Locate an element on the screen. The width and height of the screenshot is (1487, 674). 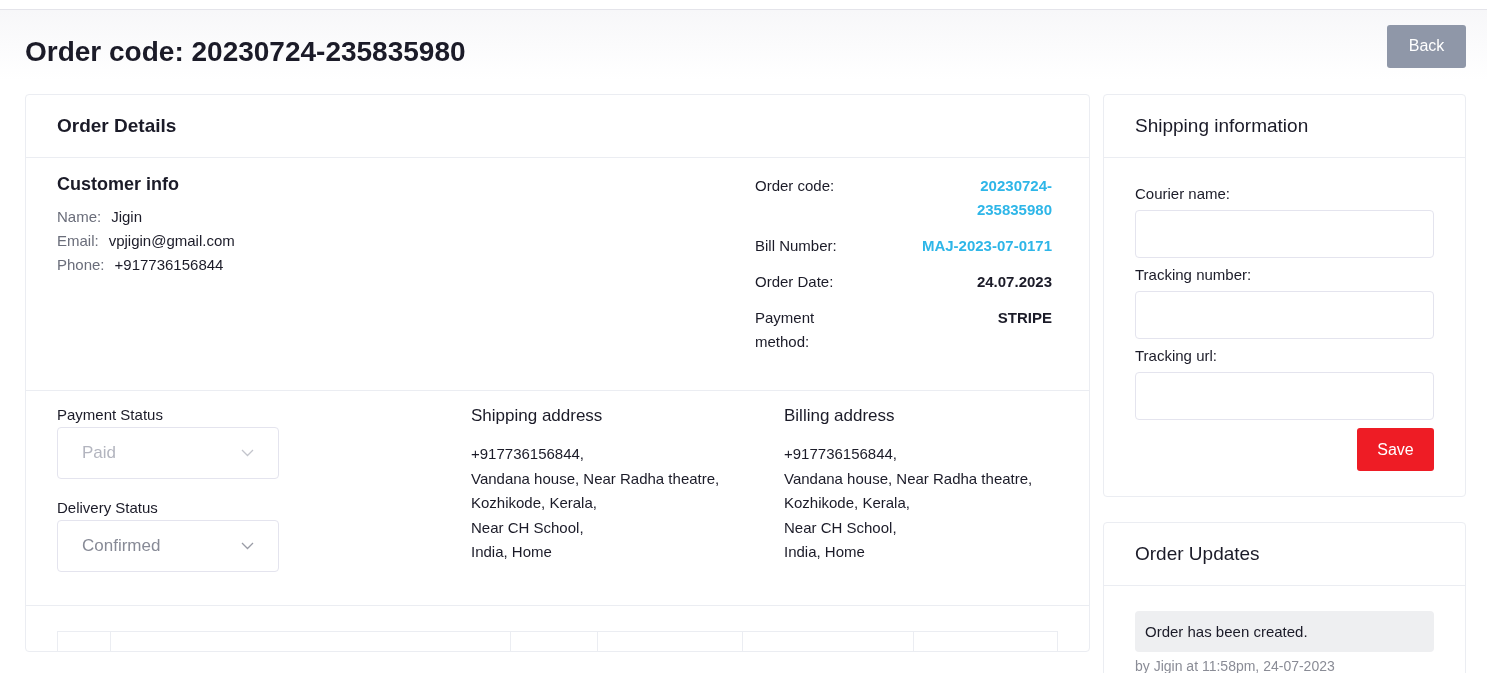
save-button: Save is located at coordinates (1395, 449).